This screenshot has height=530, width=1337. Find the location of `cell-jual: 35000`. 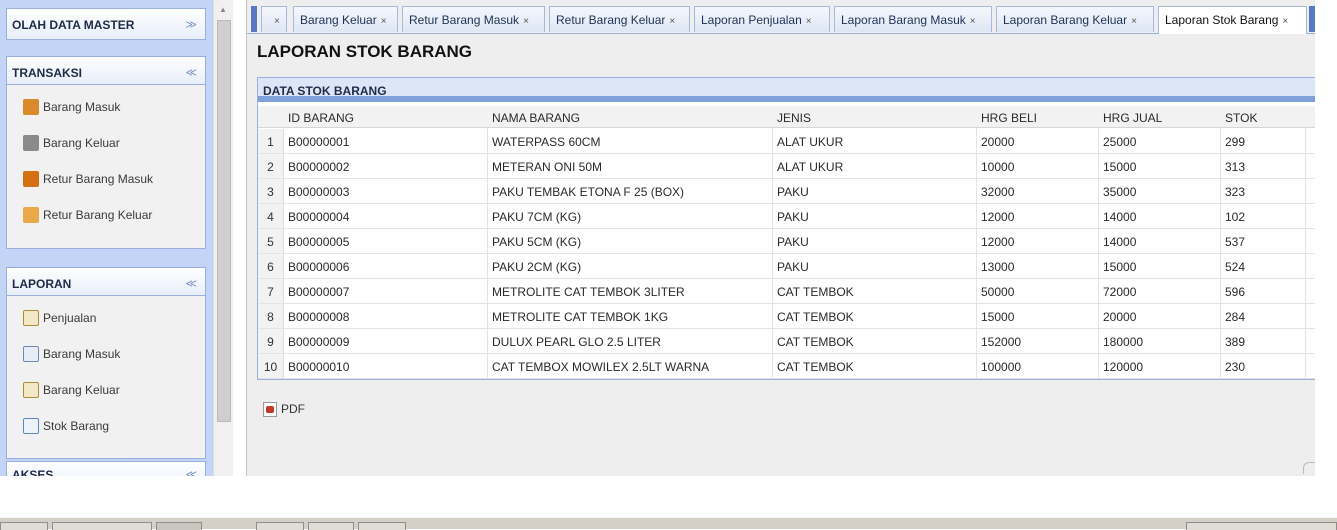

cell-jual: 35000 is located at coordinates (1120, 192).